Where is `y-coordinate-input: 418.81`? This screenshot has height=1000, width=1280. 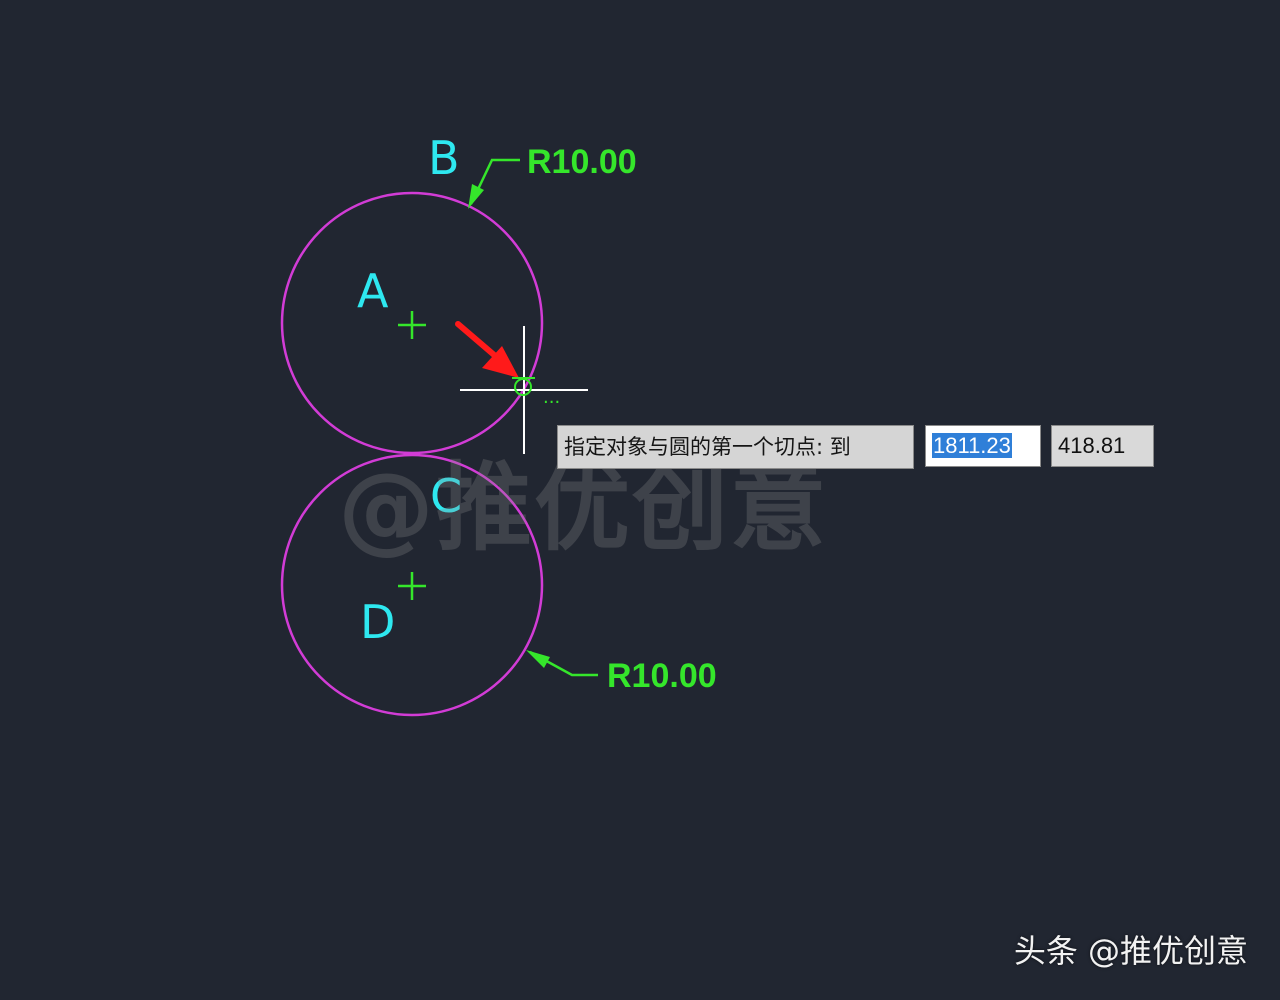 y-coordinate-input: 418.81 is located at coordinates (1102, 446).